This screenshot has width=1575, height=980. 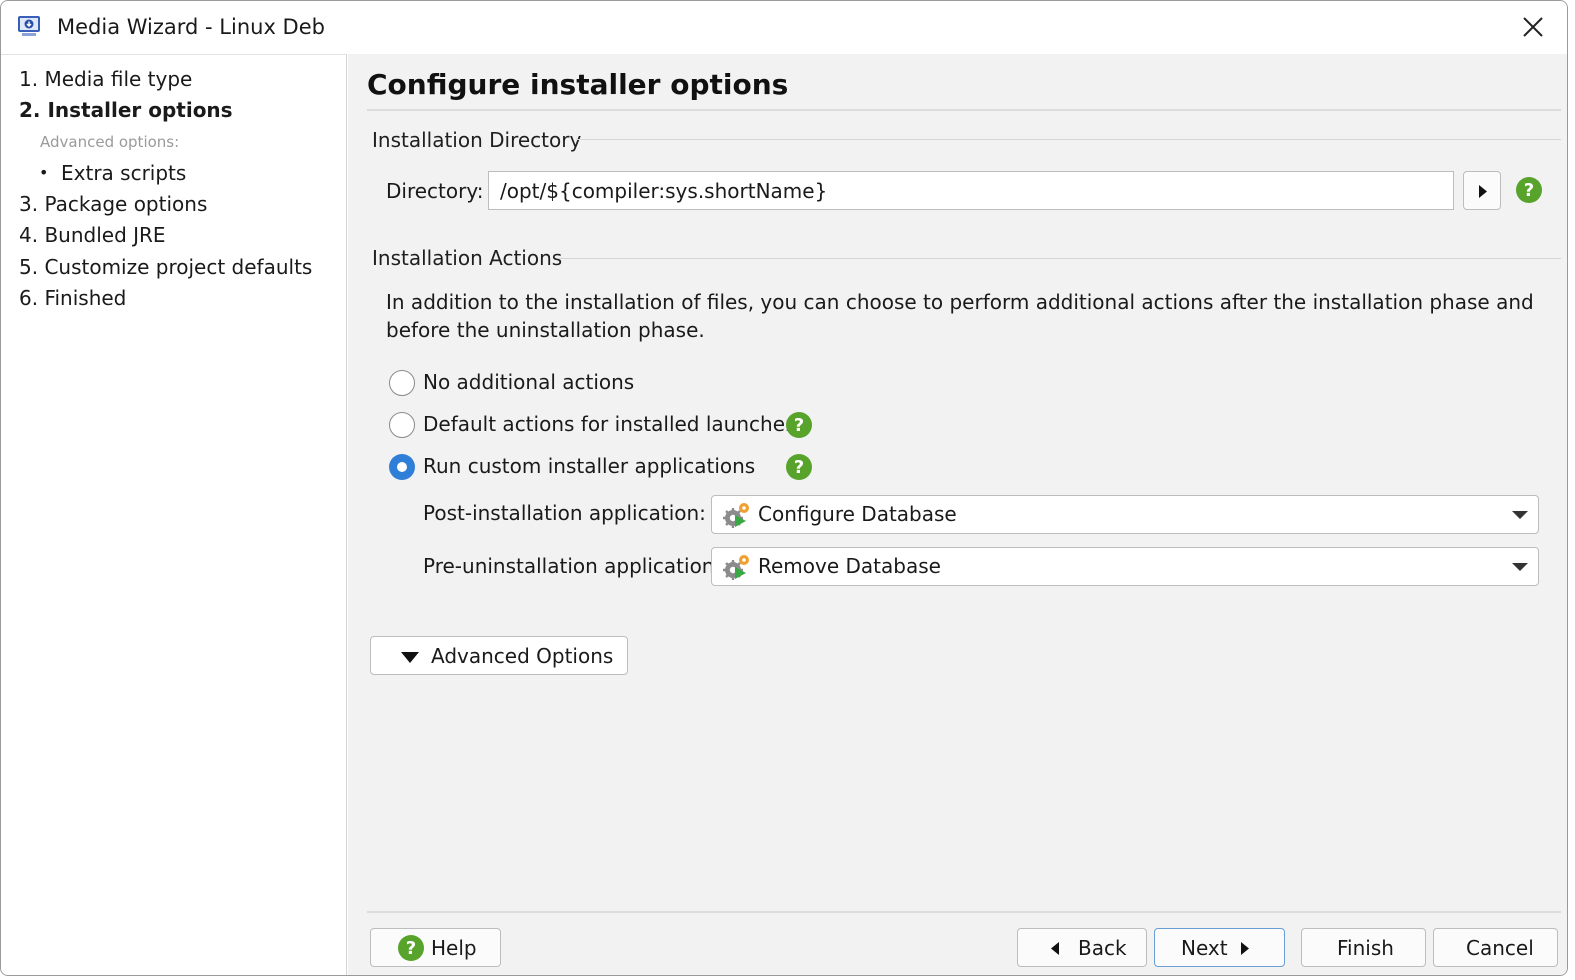 I want to click on step-package-options: 3. Package options, so click(x=113, y=204).